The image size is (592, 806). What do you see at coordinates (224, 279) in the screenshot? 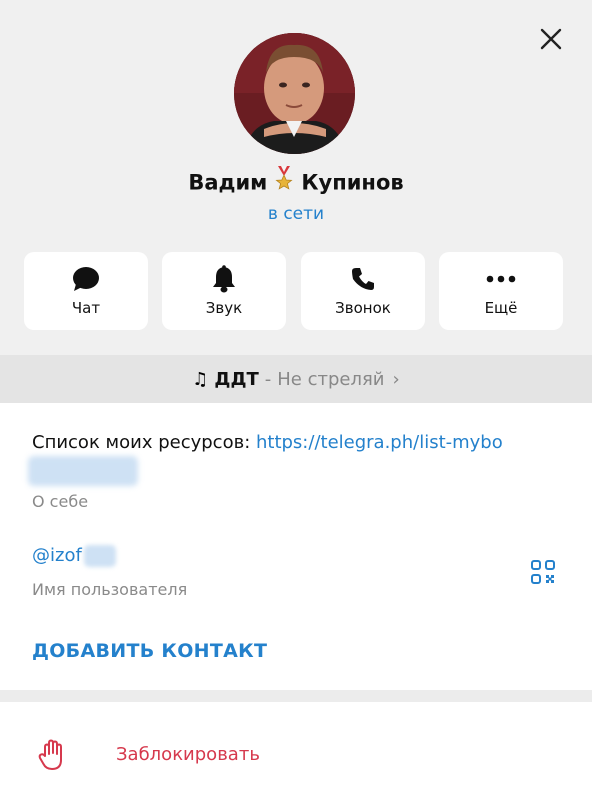
I see `bell-icon` at bounding box center [224, 279].